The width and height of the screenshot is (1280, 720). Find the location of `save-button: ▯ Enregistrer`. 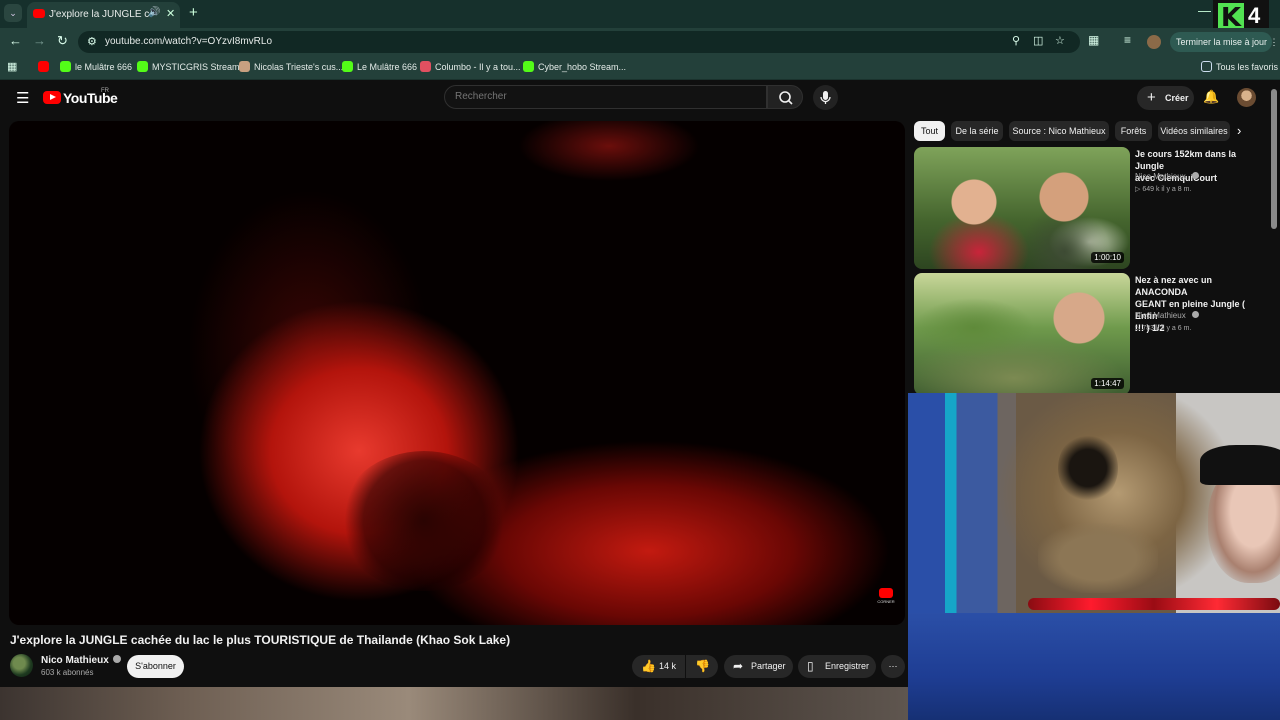

save-button: ▯ Enregistrer is located at coordinates (837, 666).